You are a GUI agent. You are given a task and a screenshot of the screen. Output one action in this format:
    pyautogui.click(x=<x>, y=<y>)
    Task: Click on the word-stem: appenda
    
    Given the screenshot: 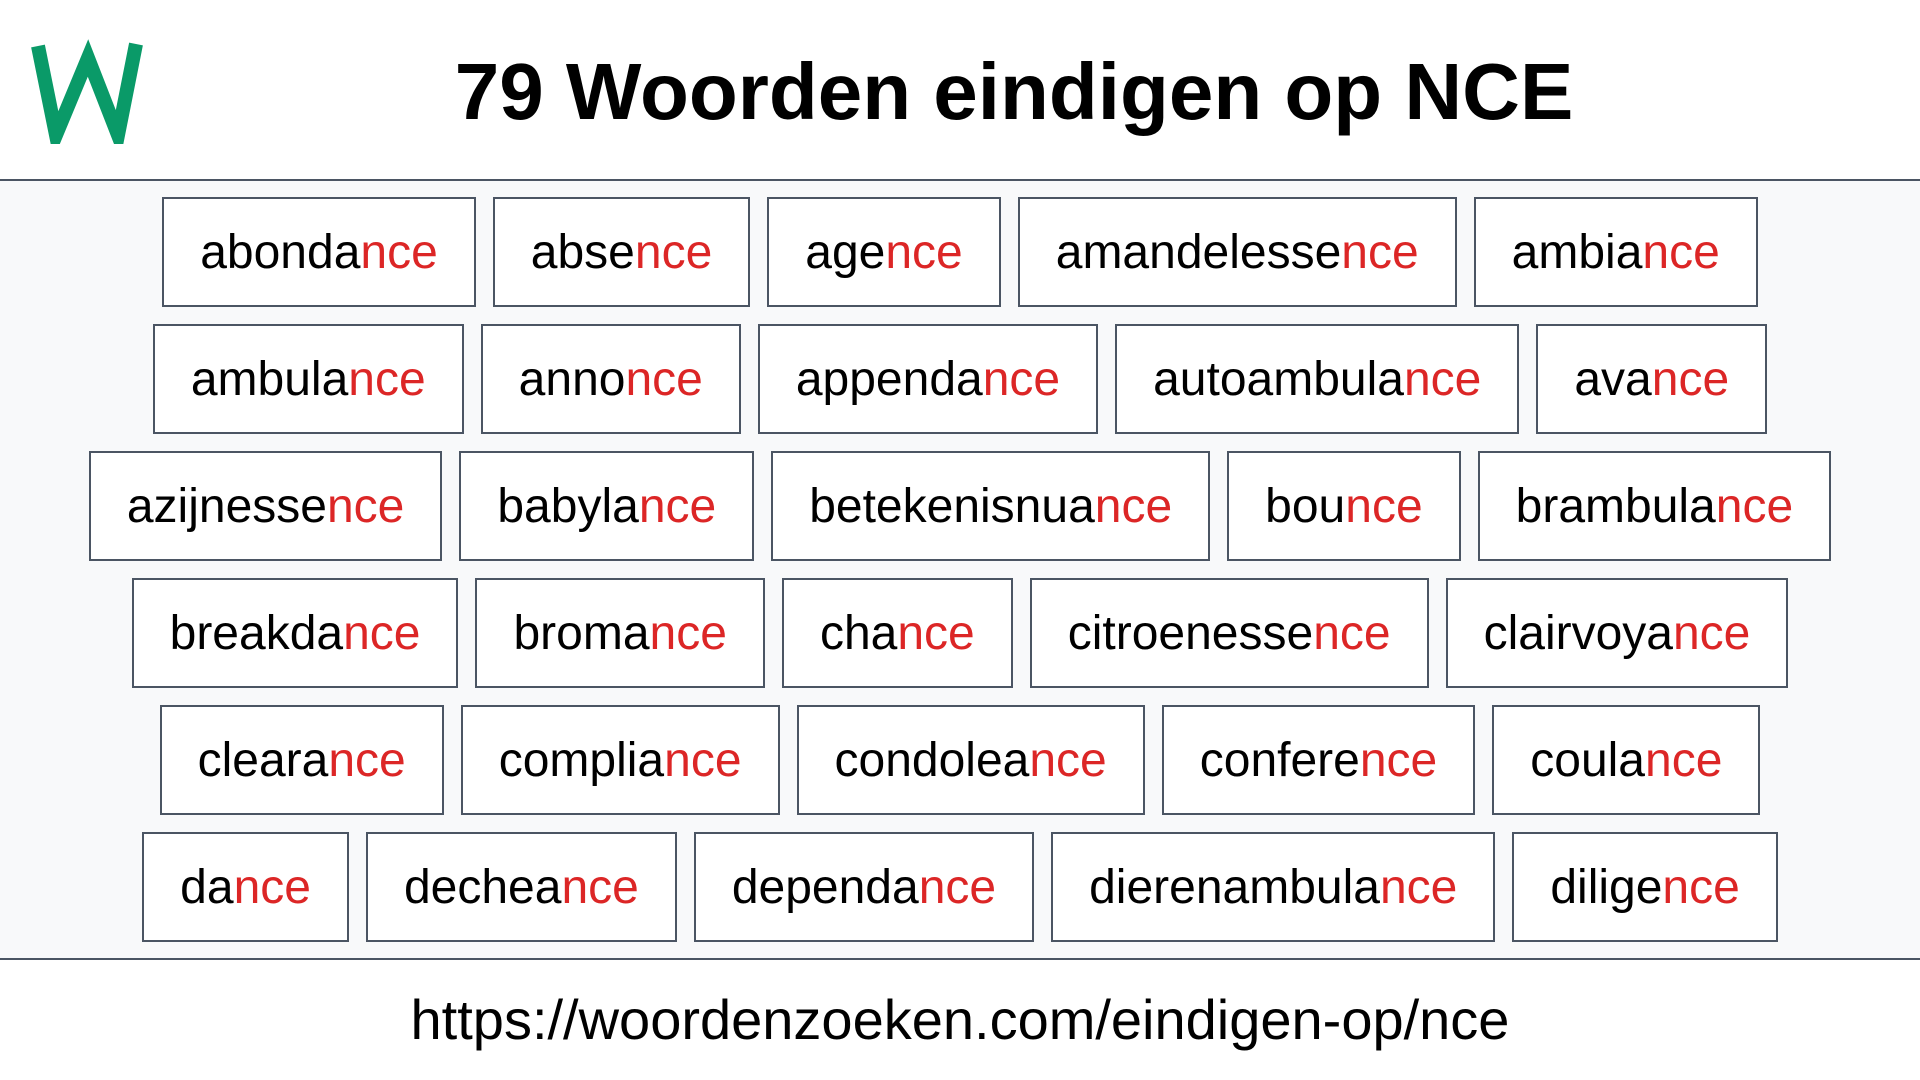 What is the action you would take?
    pyautogui.click(x=889, y=379)
    